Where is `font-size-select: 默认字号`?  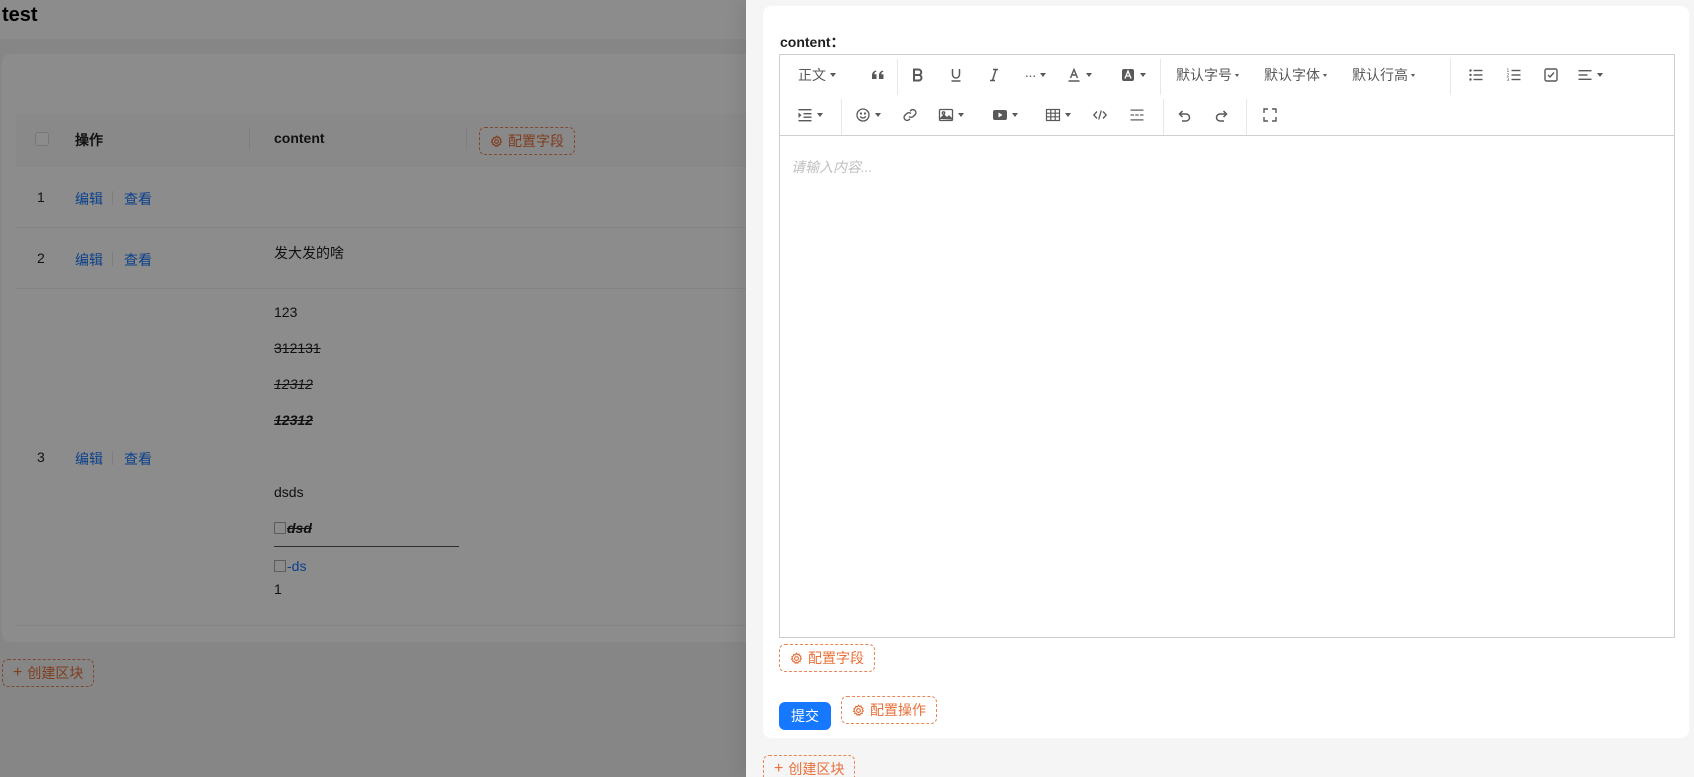
font-size-select: 默认字号 is located at coordinates (1207, 75).